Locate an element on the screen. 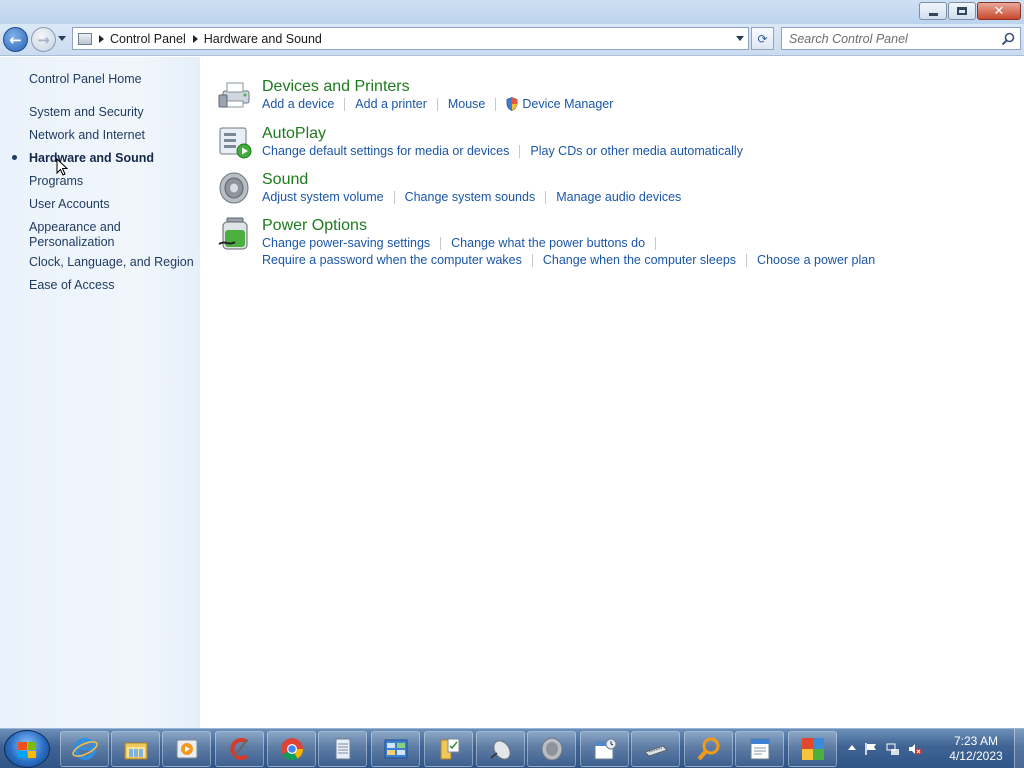  start-button is located at coordinates (27, 749).